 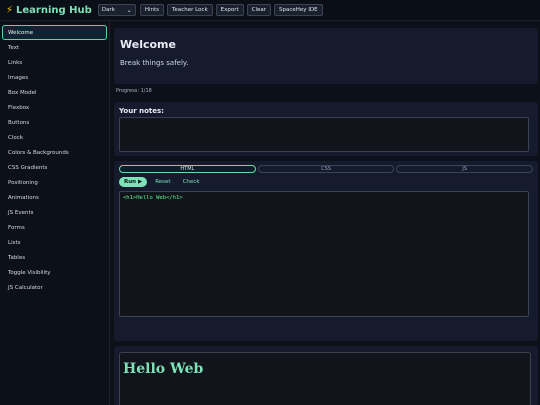 What do you see at coordinates (54, 227) in the screenshot?
I see `sidebar-item-forms: Forms` at bounding box center [54, 227].